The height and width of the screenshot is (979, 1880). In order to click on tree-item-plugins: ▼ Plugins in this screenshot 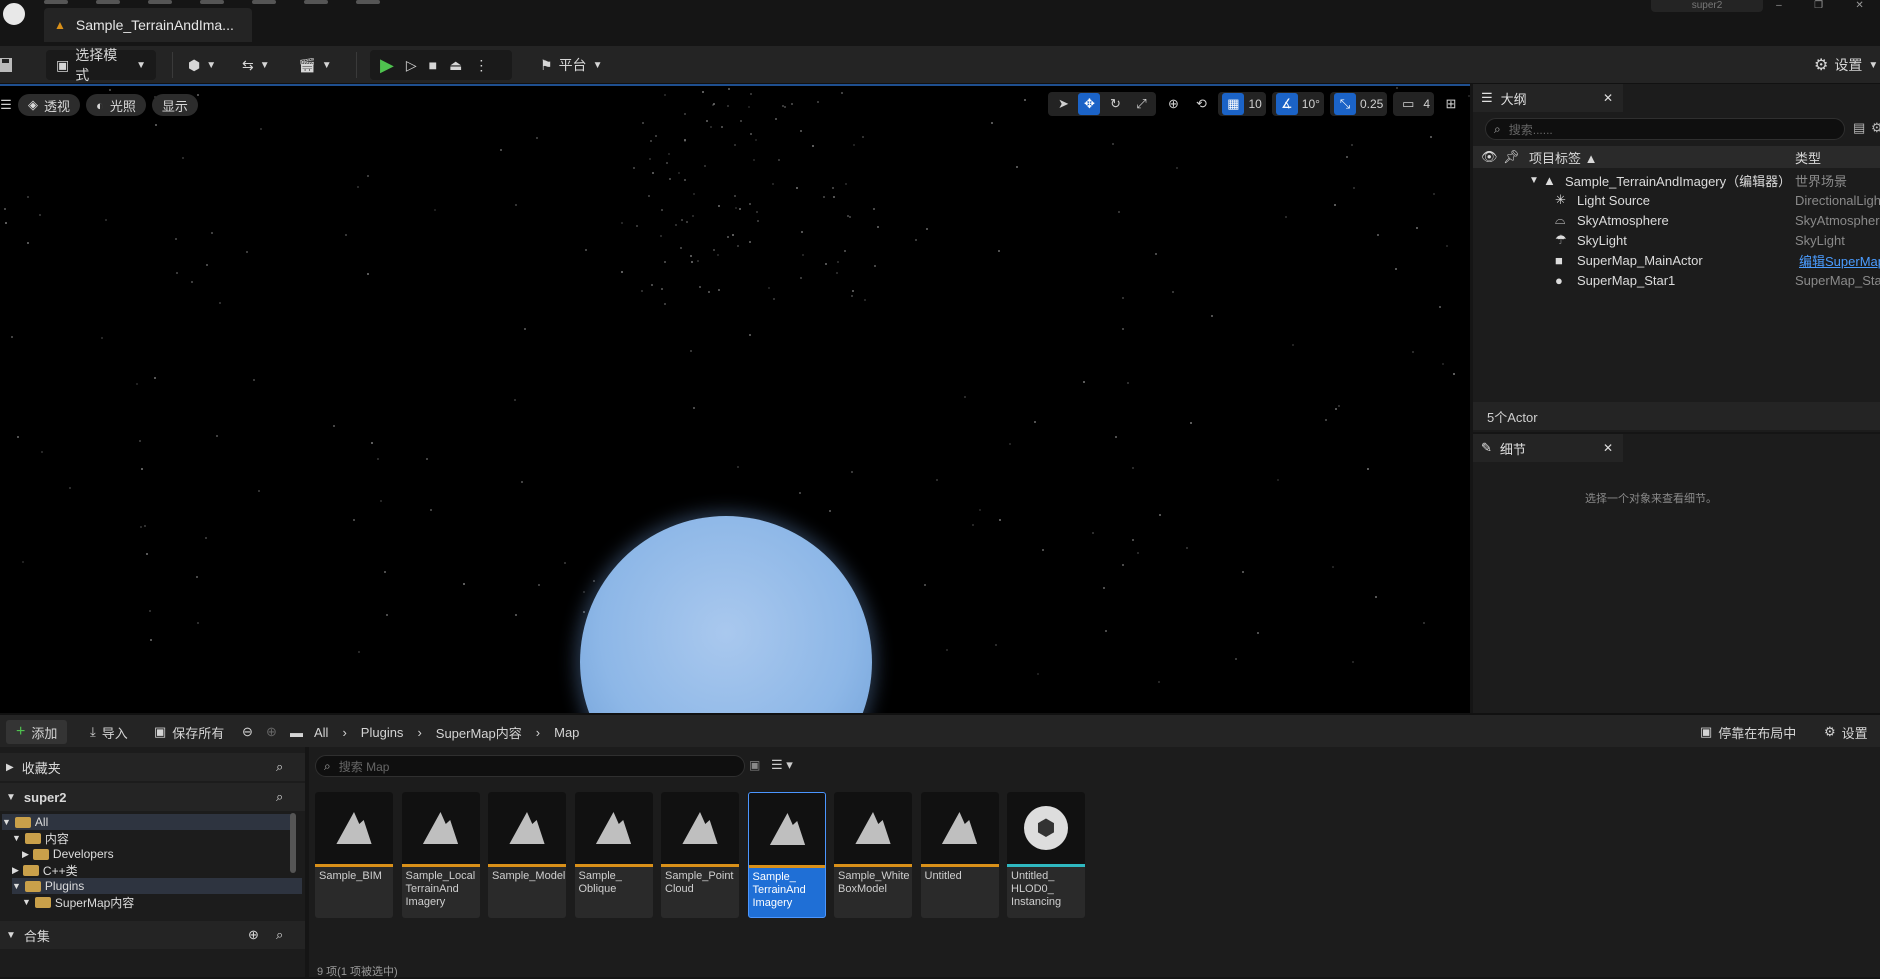, I will do `click(157, 886)`.